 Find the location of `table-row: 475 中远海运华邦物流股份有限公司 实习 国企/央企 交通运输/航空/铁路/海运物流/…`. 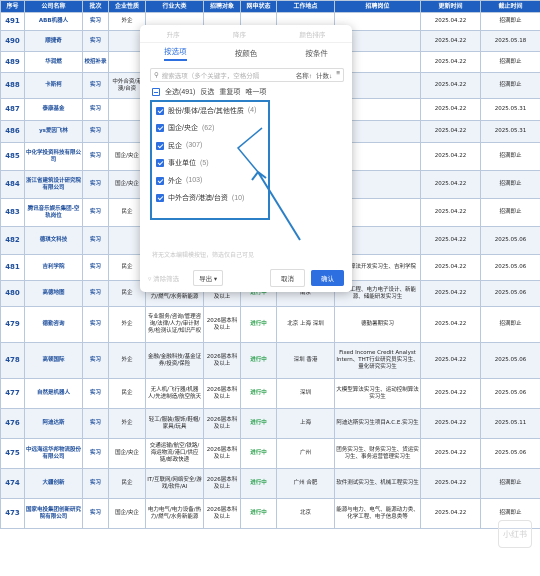

table-row: 475 中远海运华邦物流股份有限公司 实习 国企/央企 交通运输/航空/铁路/海运物流/… is located at coordinates (270, 453).